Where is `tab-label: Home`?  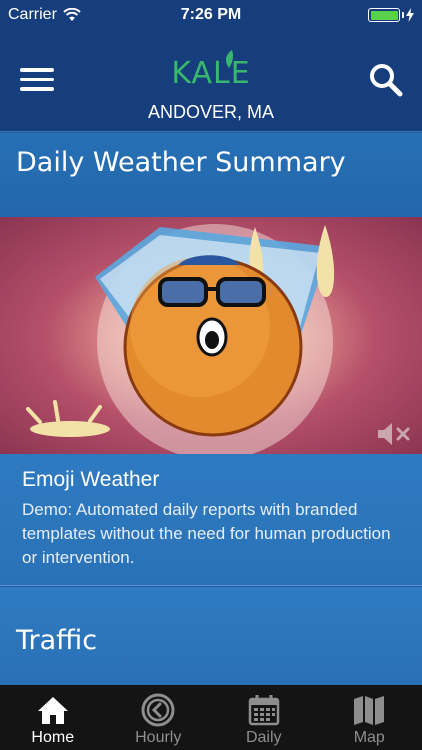 tab-label: Home is located at coordinates (53, 737).